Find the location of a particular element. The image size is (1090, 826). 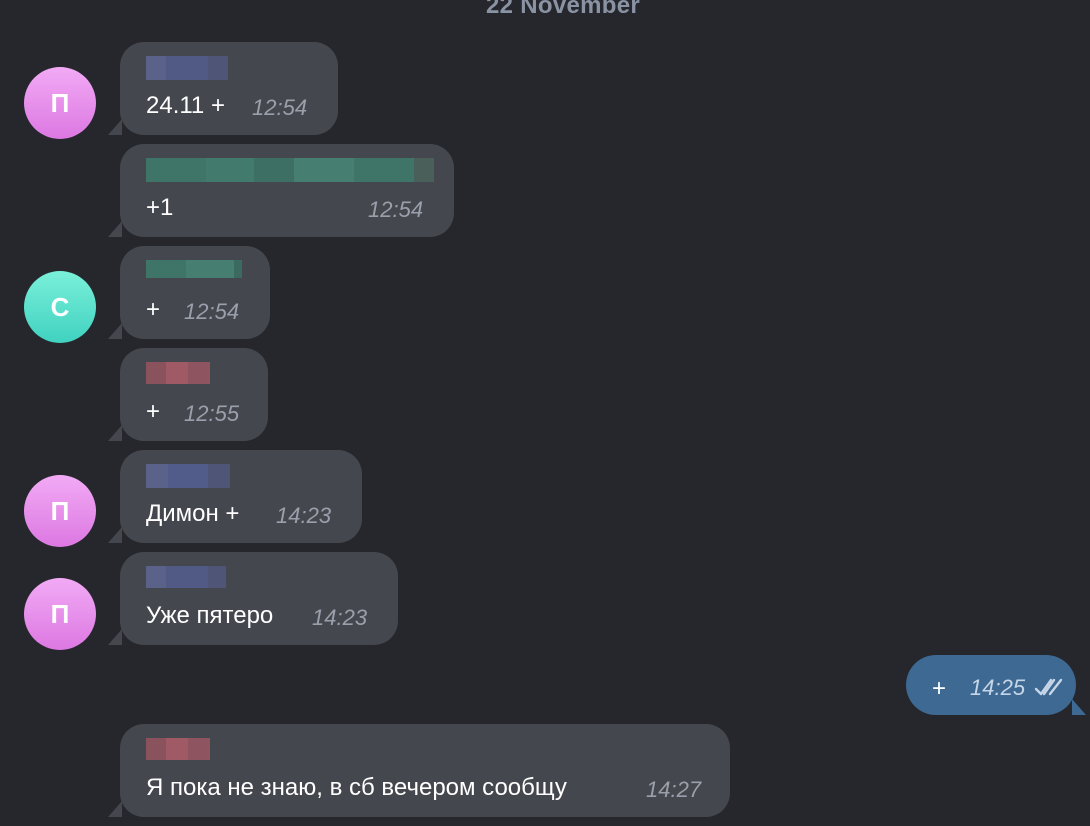

message-time: 12:55 is located at coordinates (212, 413).